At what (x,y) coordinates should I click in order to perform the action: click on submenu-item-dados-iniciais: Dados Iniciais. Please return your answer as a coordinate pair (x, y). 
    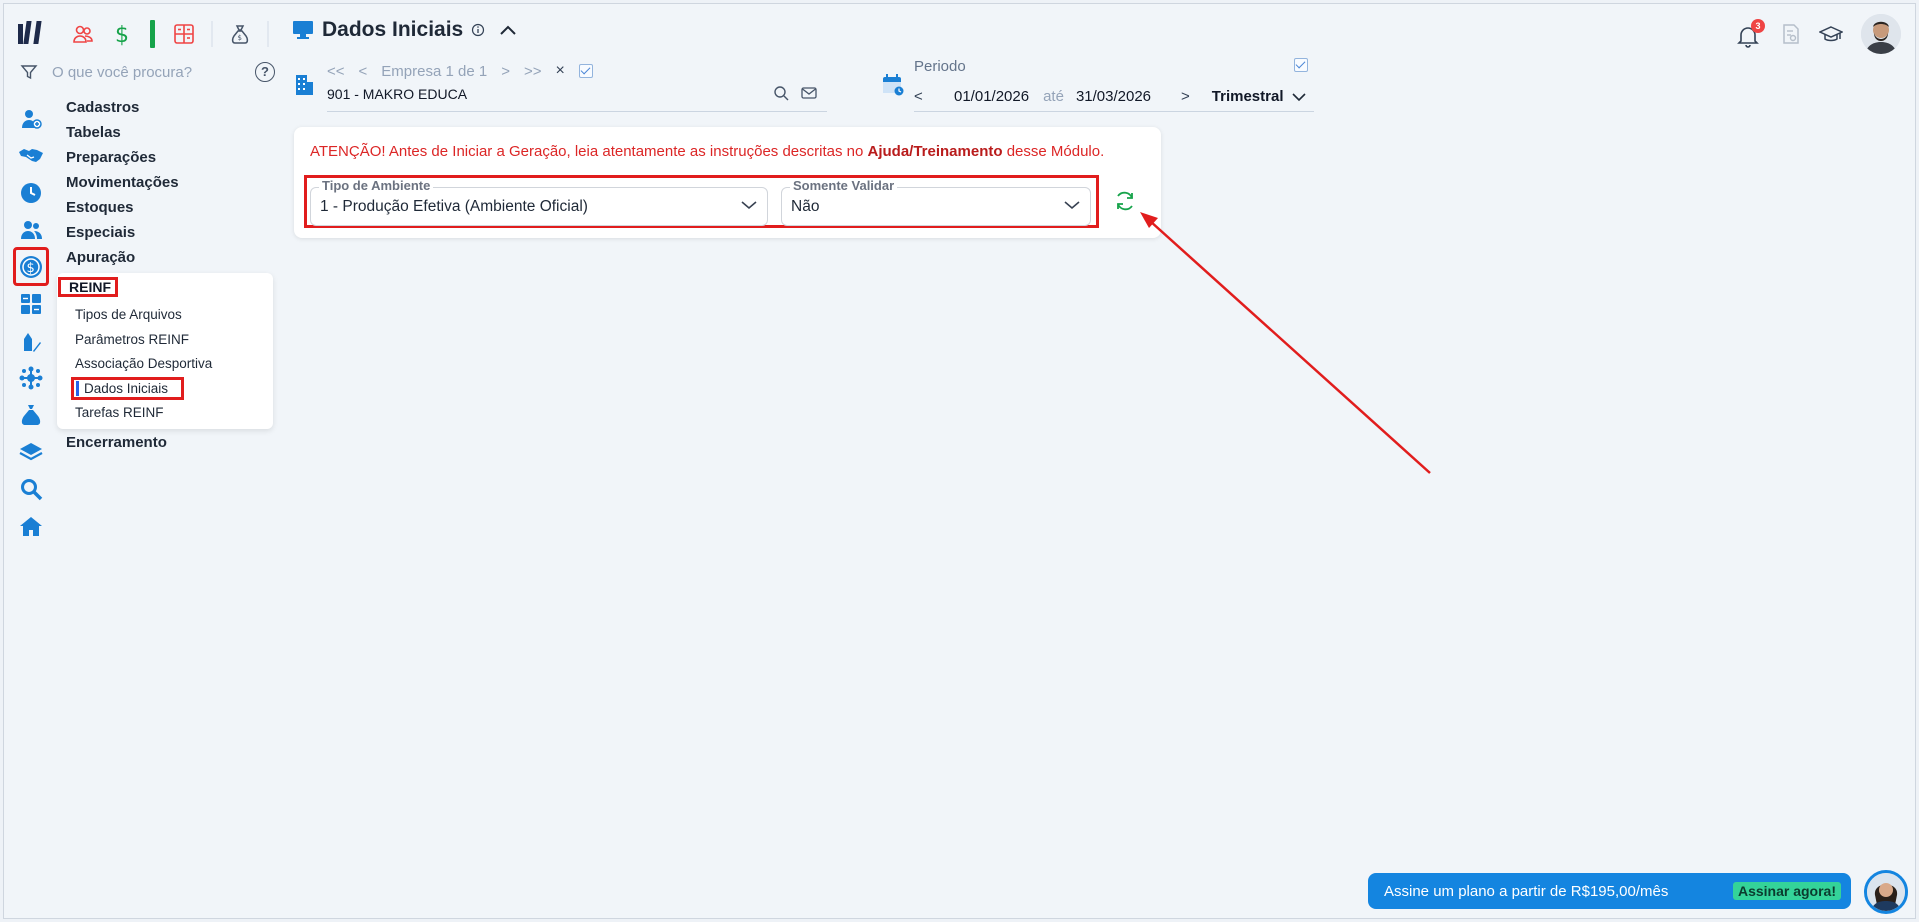
    Looking at the image, I should click on (127, 388).